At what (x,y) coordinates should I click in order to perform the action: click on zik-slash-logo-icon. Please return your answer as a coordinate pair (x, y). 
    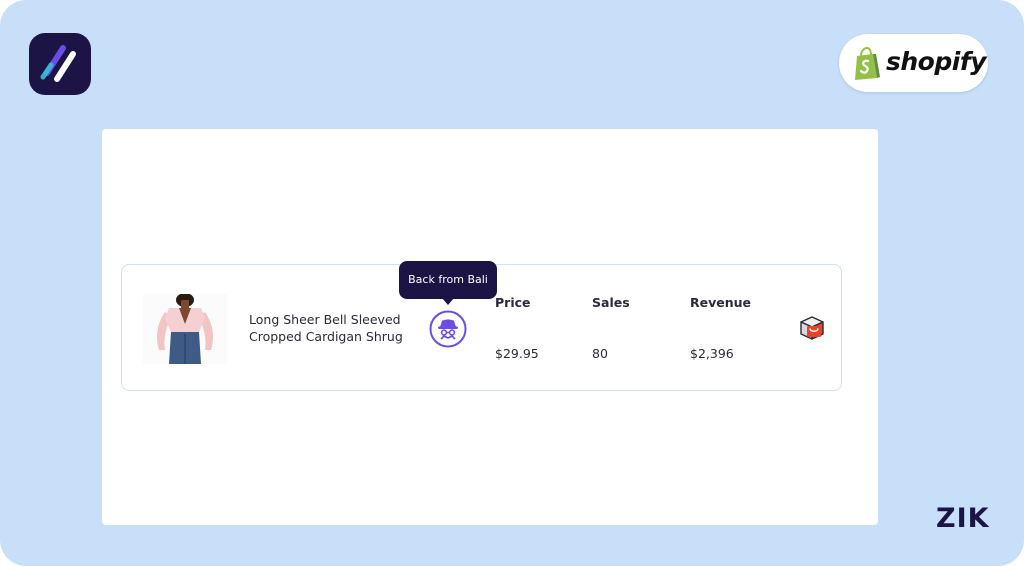
    Looking at the image, I should click on (58, 63).